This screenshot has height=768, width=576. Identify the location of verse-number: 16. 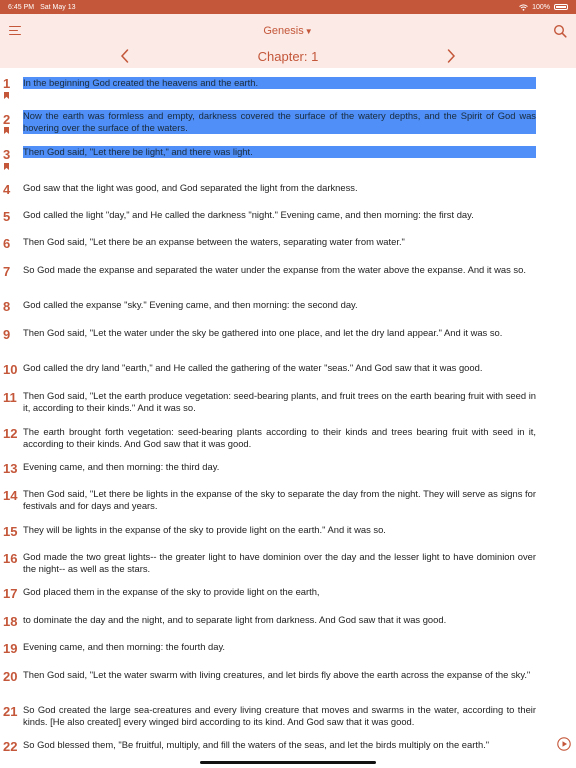
(10, 558).